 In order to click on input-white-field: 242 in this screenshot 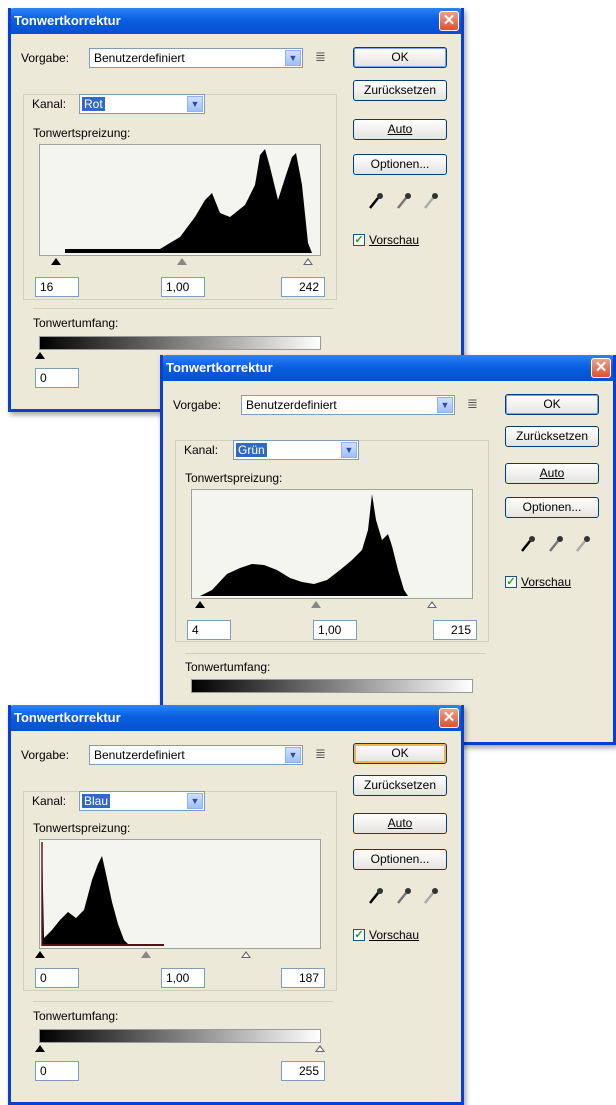, I will do `click(303, 287)`.